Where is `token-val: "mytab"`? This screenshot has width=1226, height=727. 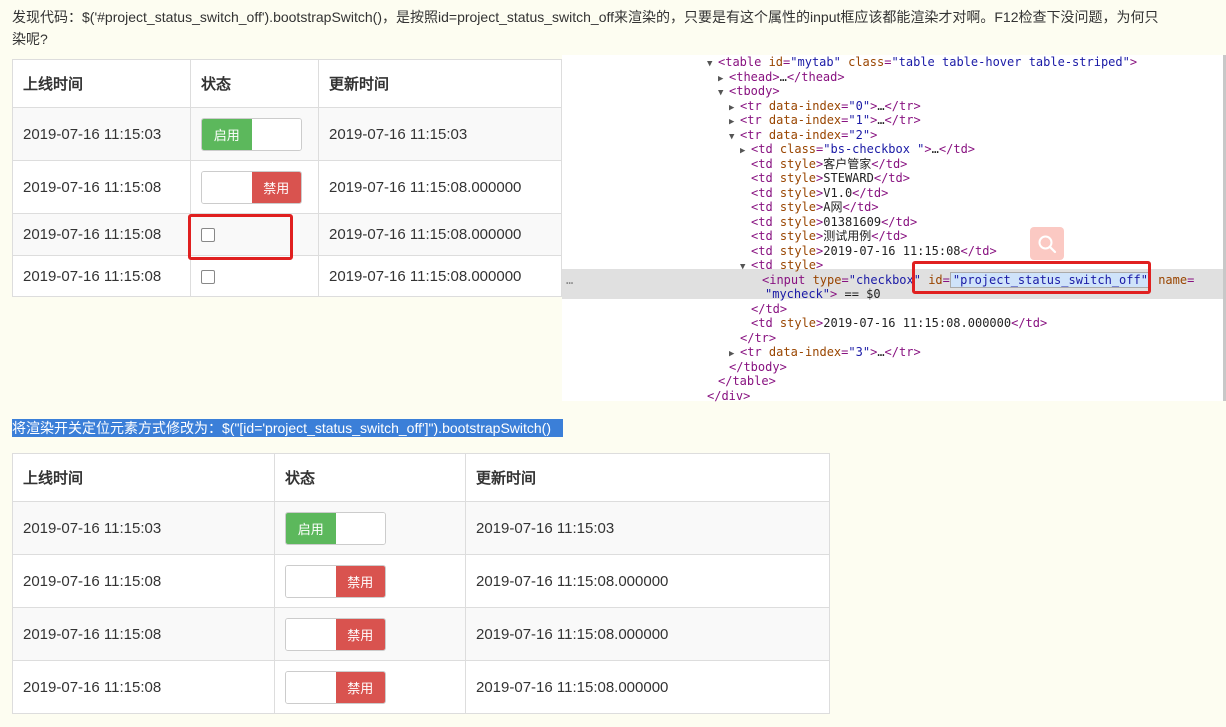
token-val: "mytab" is located at coordinates (815, 62).